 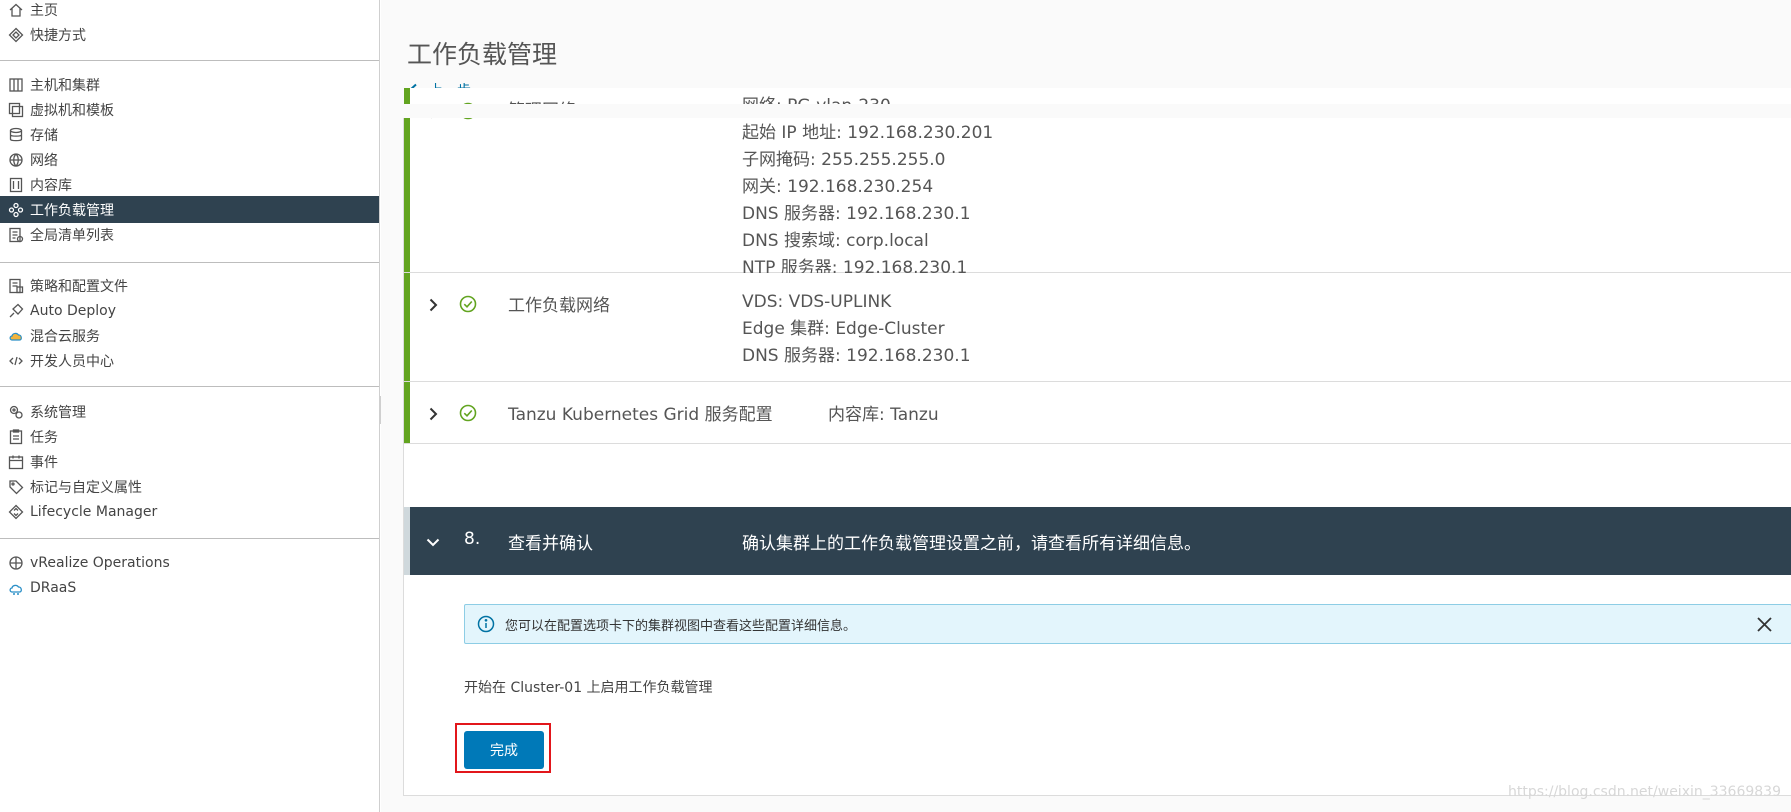 I want to click on sidebar-item-hosts-clusters: 主机和集群, so click(x=189, y=84).